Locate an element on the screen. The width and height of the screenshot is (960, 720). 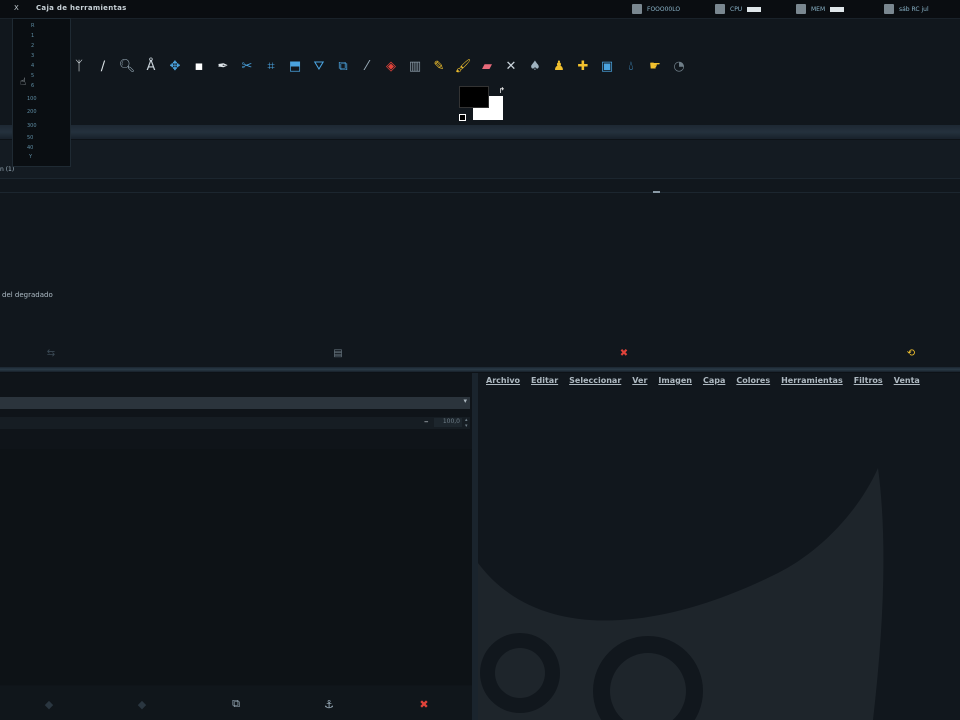
tray-memory: MEM is located at coordinates (820, 9).